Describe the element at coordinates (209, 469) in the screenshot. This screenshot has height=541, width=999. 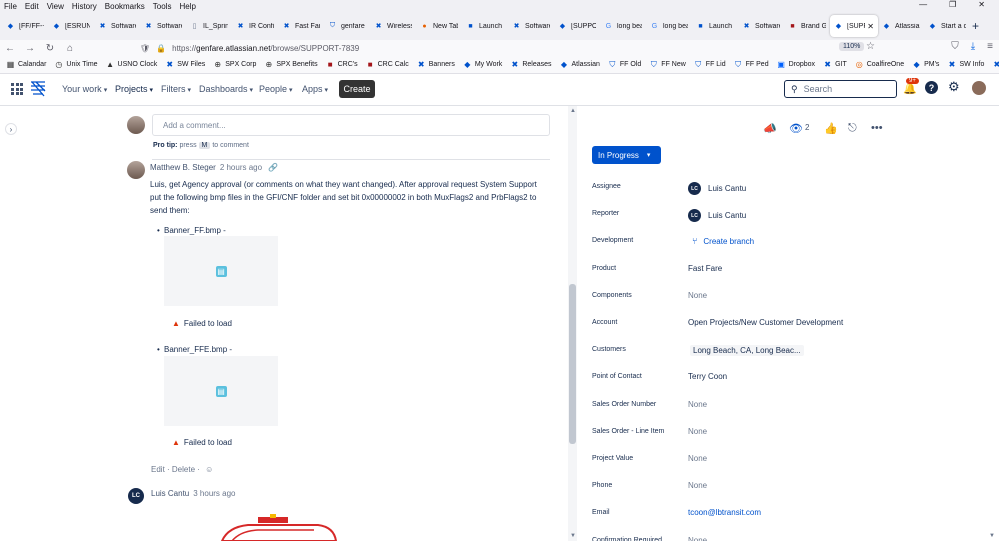
I see `emoji-icon: ☺` at that location.